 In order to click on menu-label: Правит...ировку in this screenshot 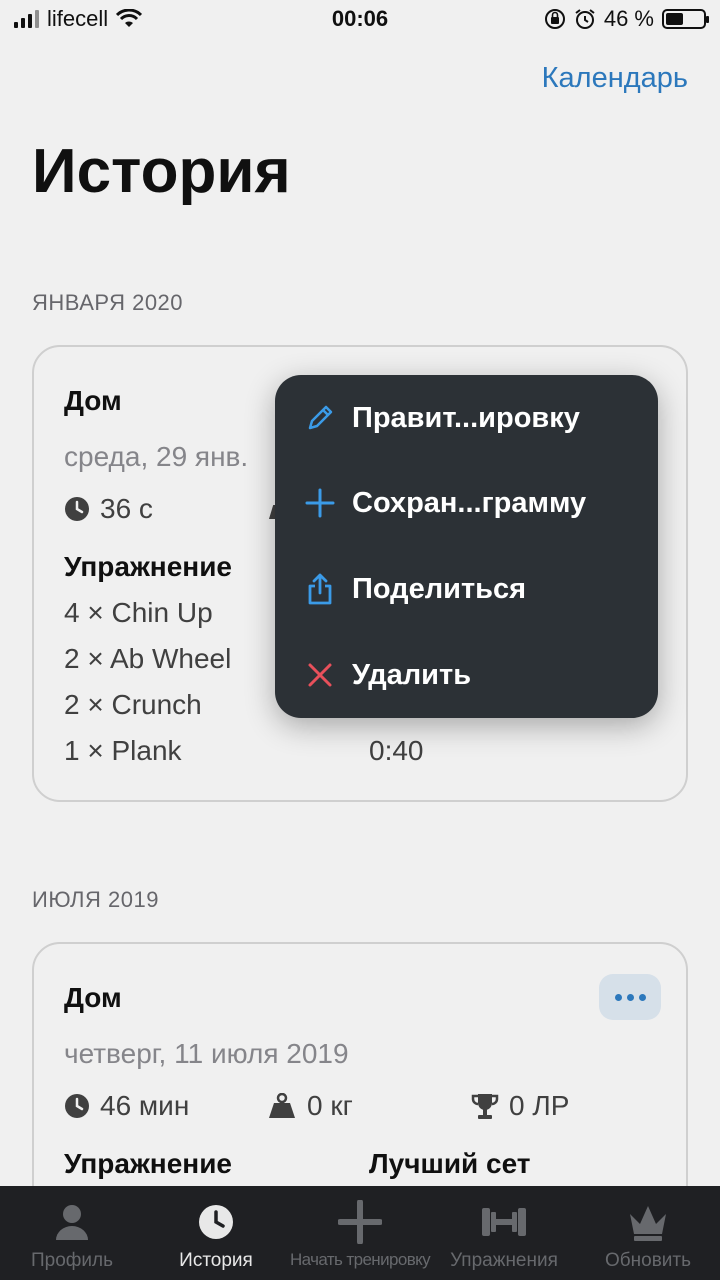, I will do `click(466, 417)`.